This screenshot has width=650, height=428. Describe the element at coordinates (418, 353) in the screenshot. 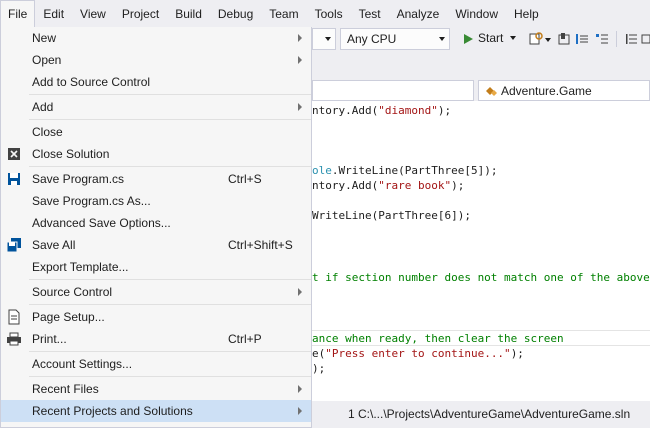

I see `code-line: e("Press enter to continue...");` at that location.